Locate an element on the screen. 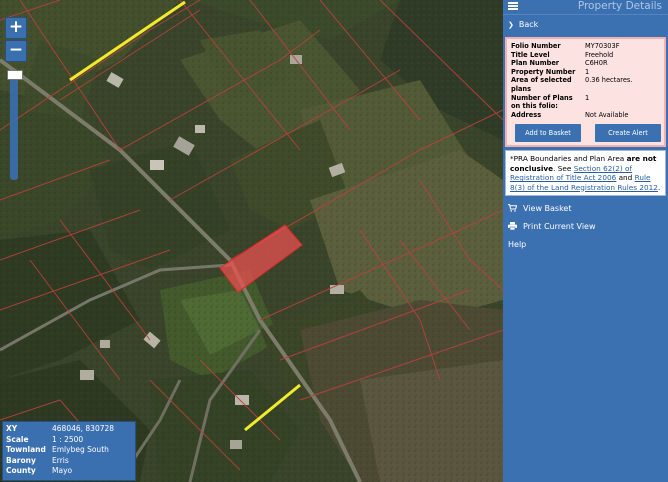 This screenshot has width=668, height=482. chevron-right-icon: ❯ is located at coordinates (511, 25).